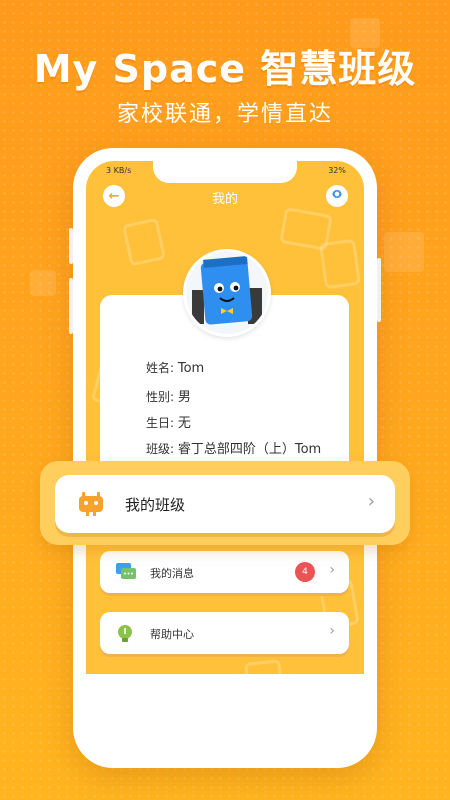 This screenshot has width=450, height=800. Describe the element at coordinates (224, 114) in the screenshot. I see `subheadline: 家校联通，学情直达` at that location.